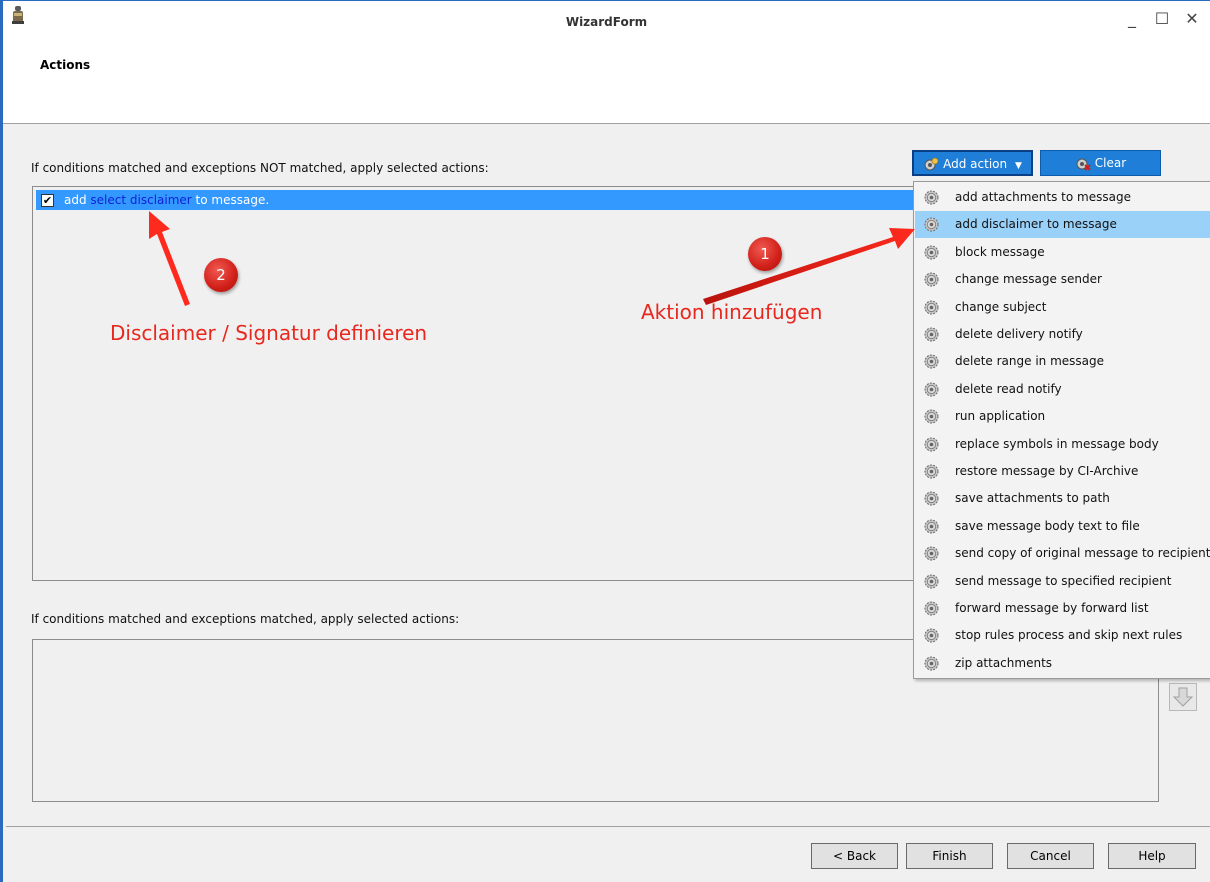  I want to click on annotation-text-1: Aktion hinzufügen, so click(732, 312).